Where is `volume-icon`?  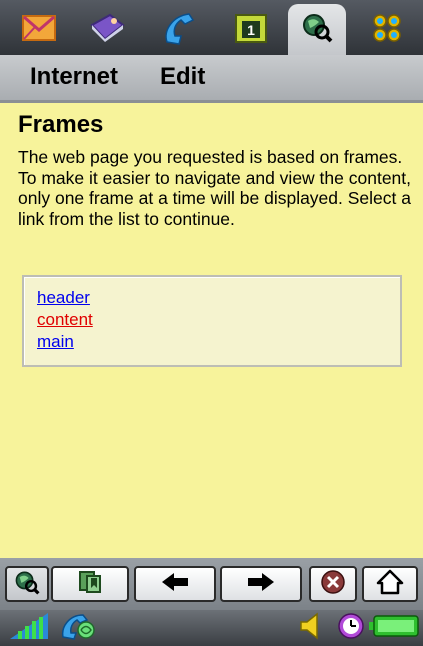 volume-icon is located at coordinates (309, 628).